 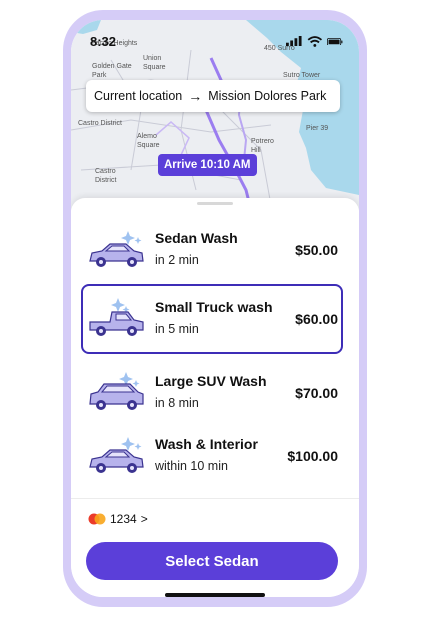 I want to click on option-eta: within 10 min, so click(x=191, y=466).